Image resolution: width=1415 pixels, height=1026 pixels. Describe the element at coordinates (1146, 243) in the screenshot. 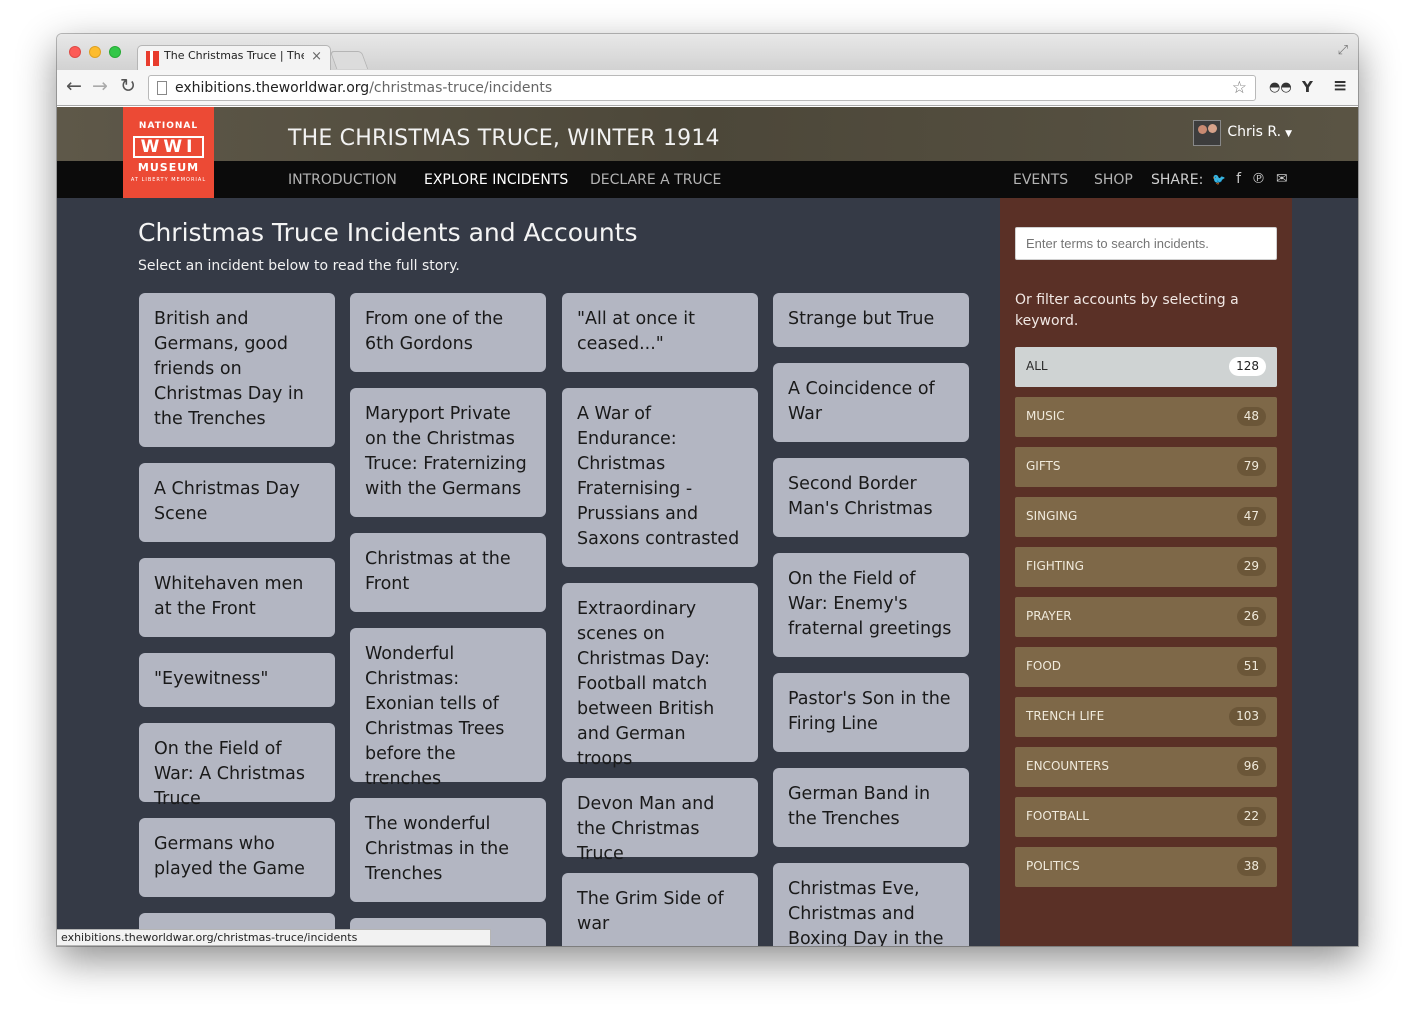

I see `search-input` at that location.